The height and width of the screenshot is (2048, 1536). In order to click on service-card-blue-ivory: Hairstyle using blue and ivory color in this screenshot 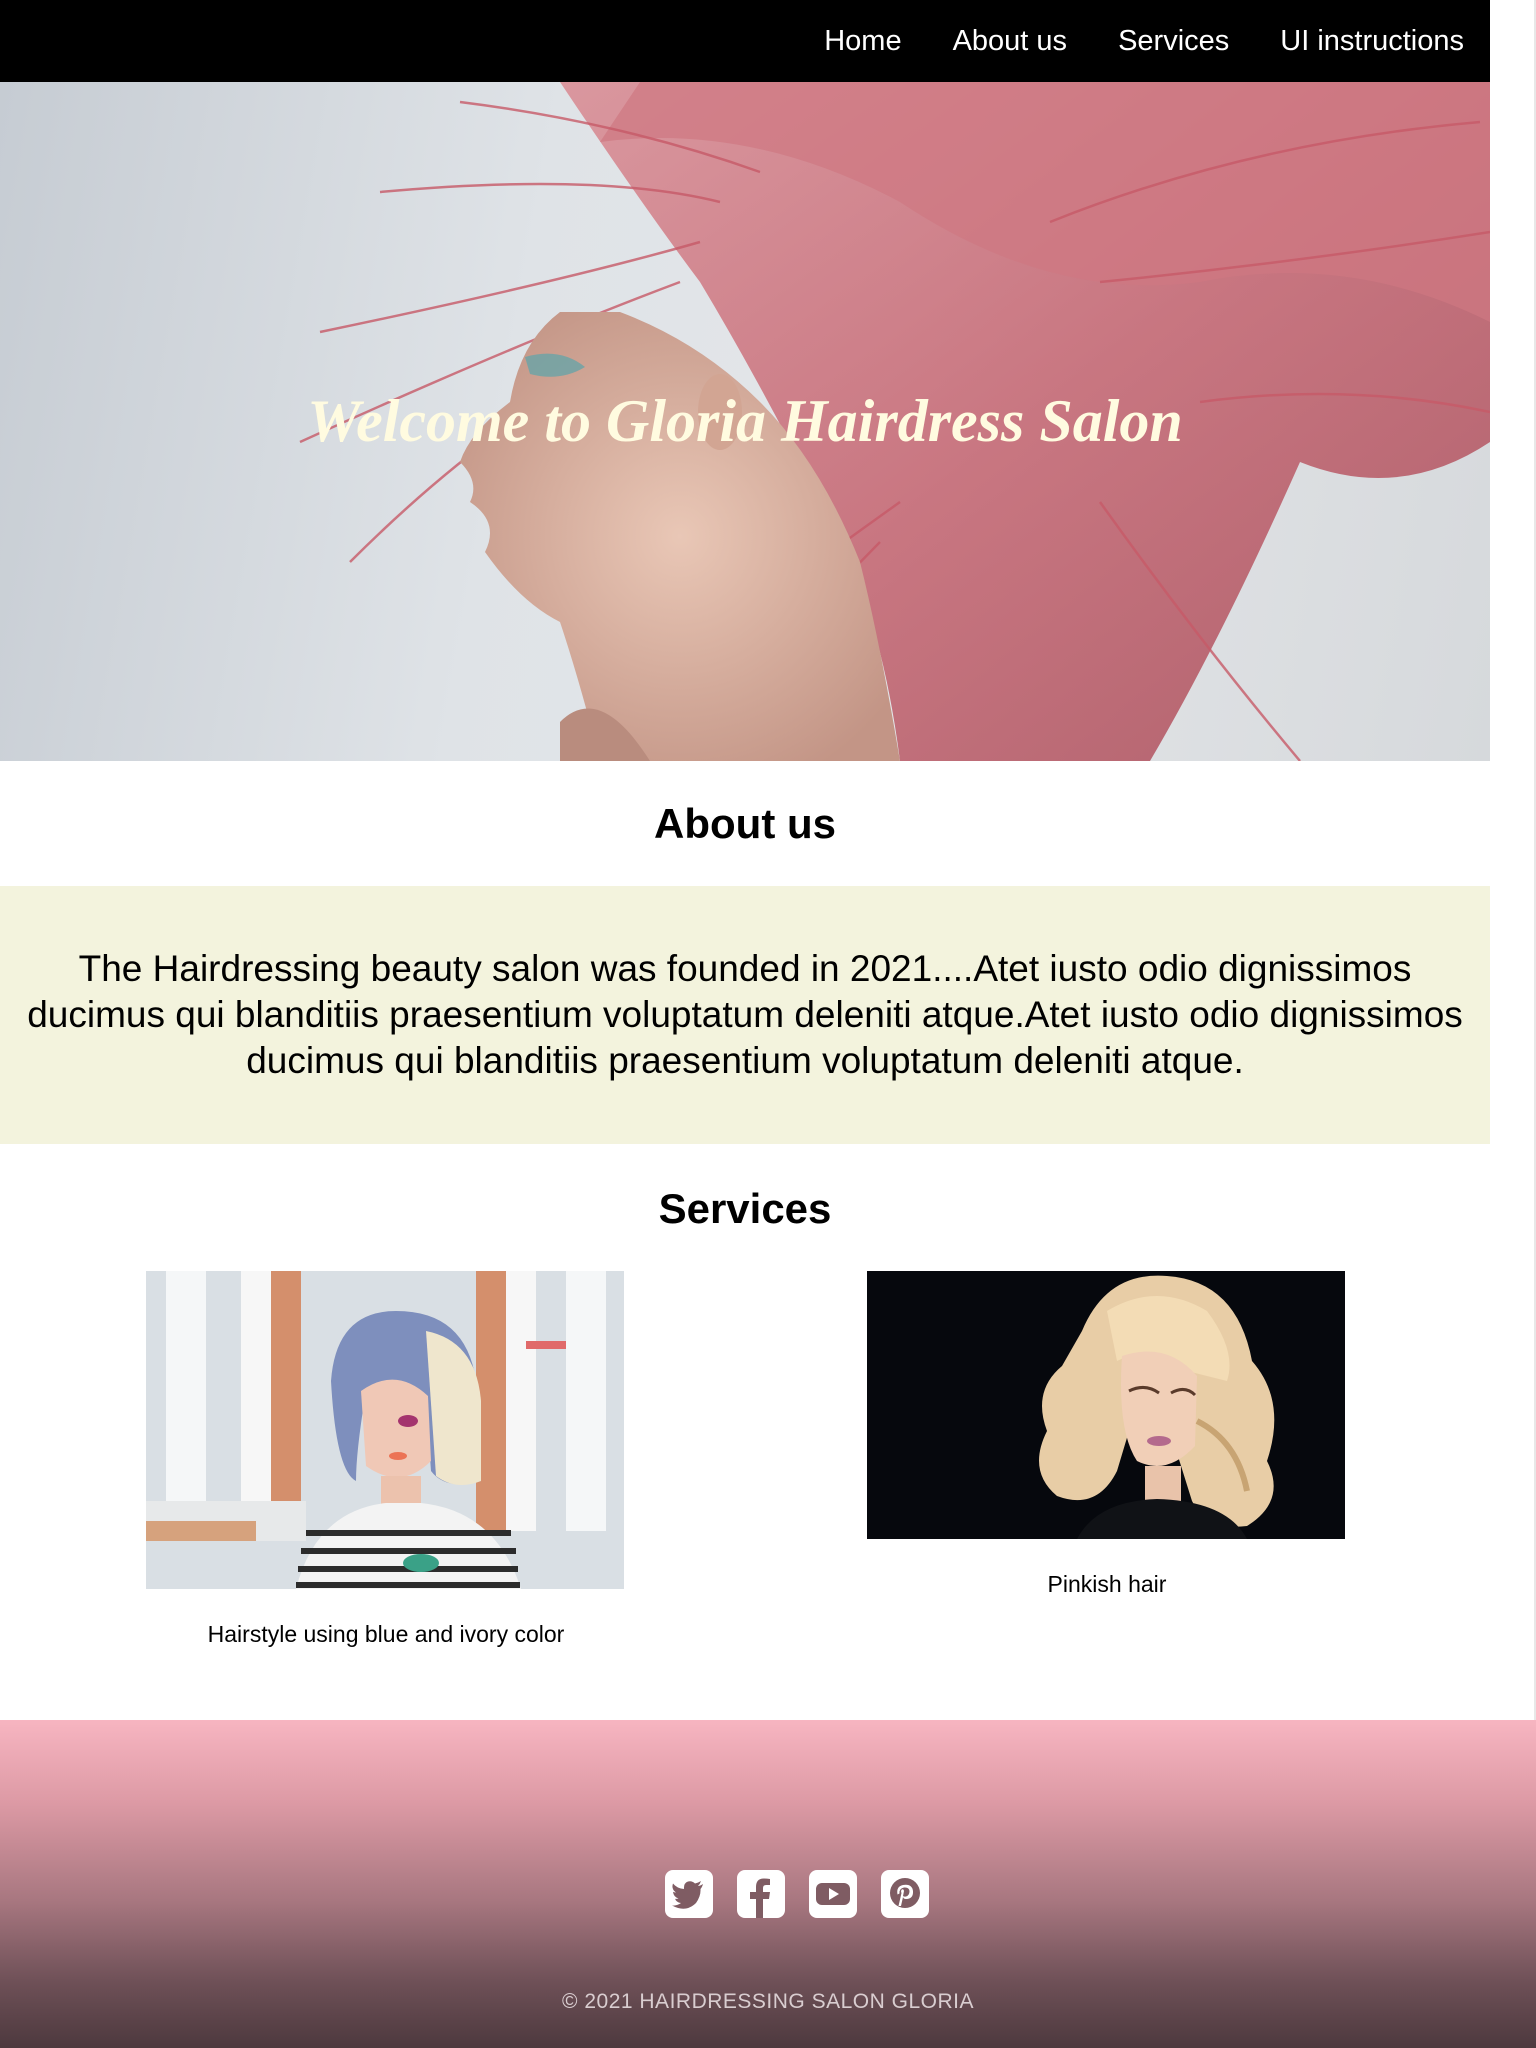, I will do `click(385, 1459)`.